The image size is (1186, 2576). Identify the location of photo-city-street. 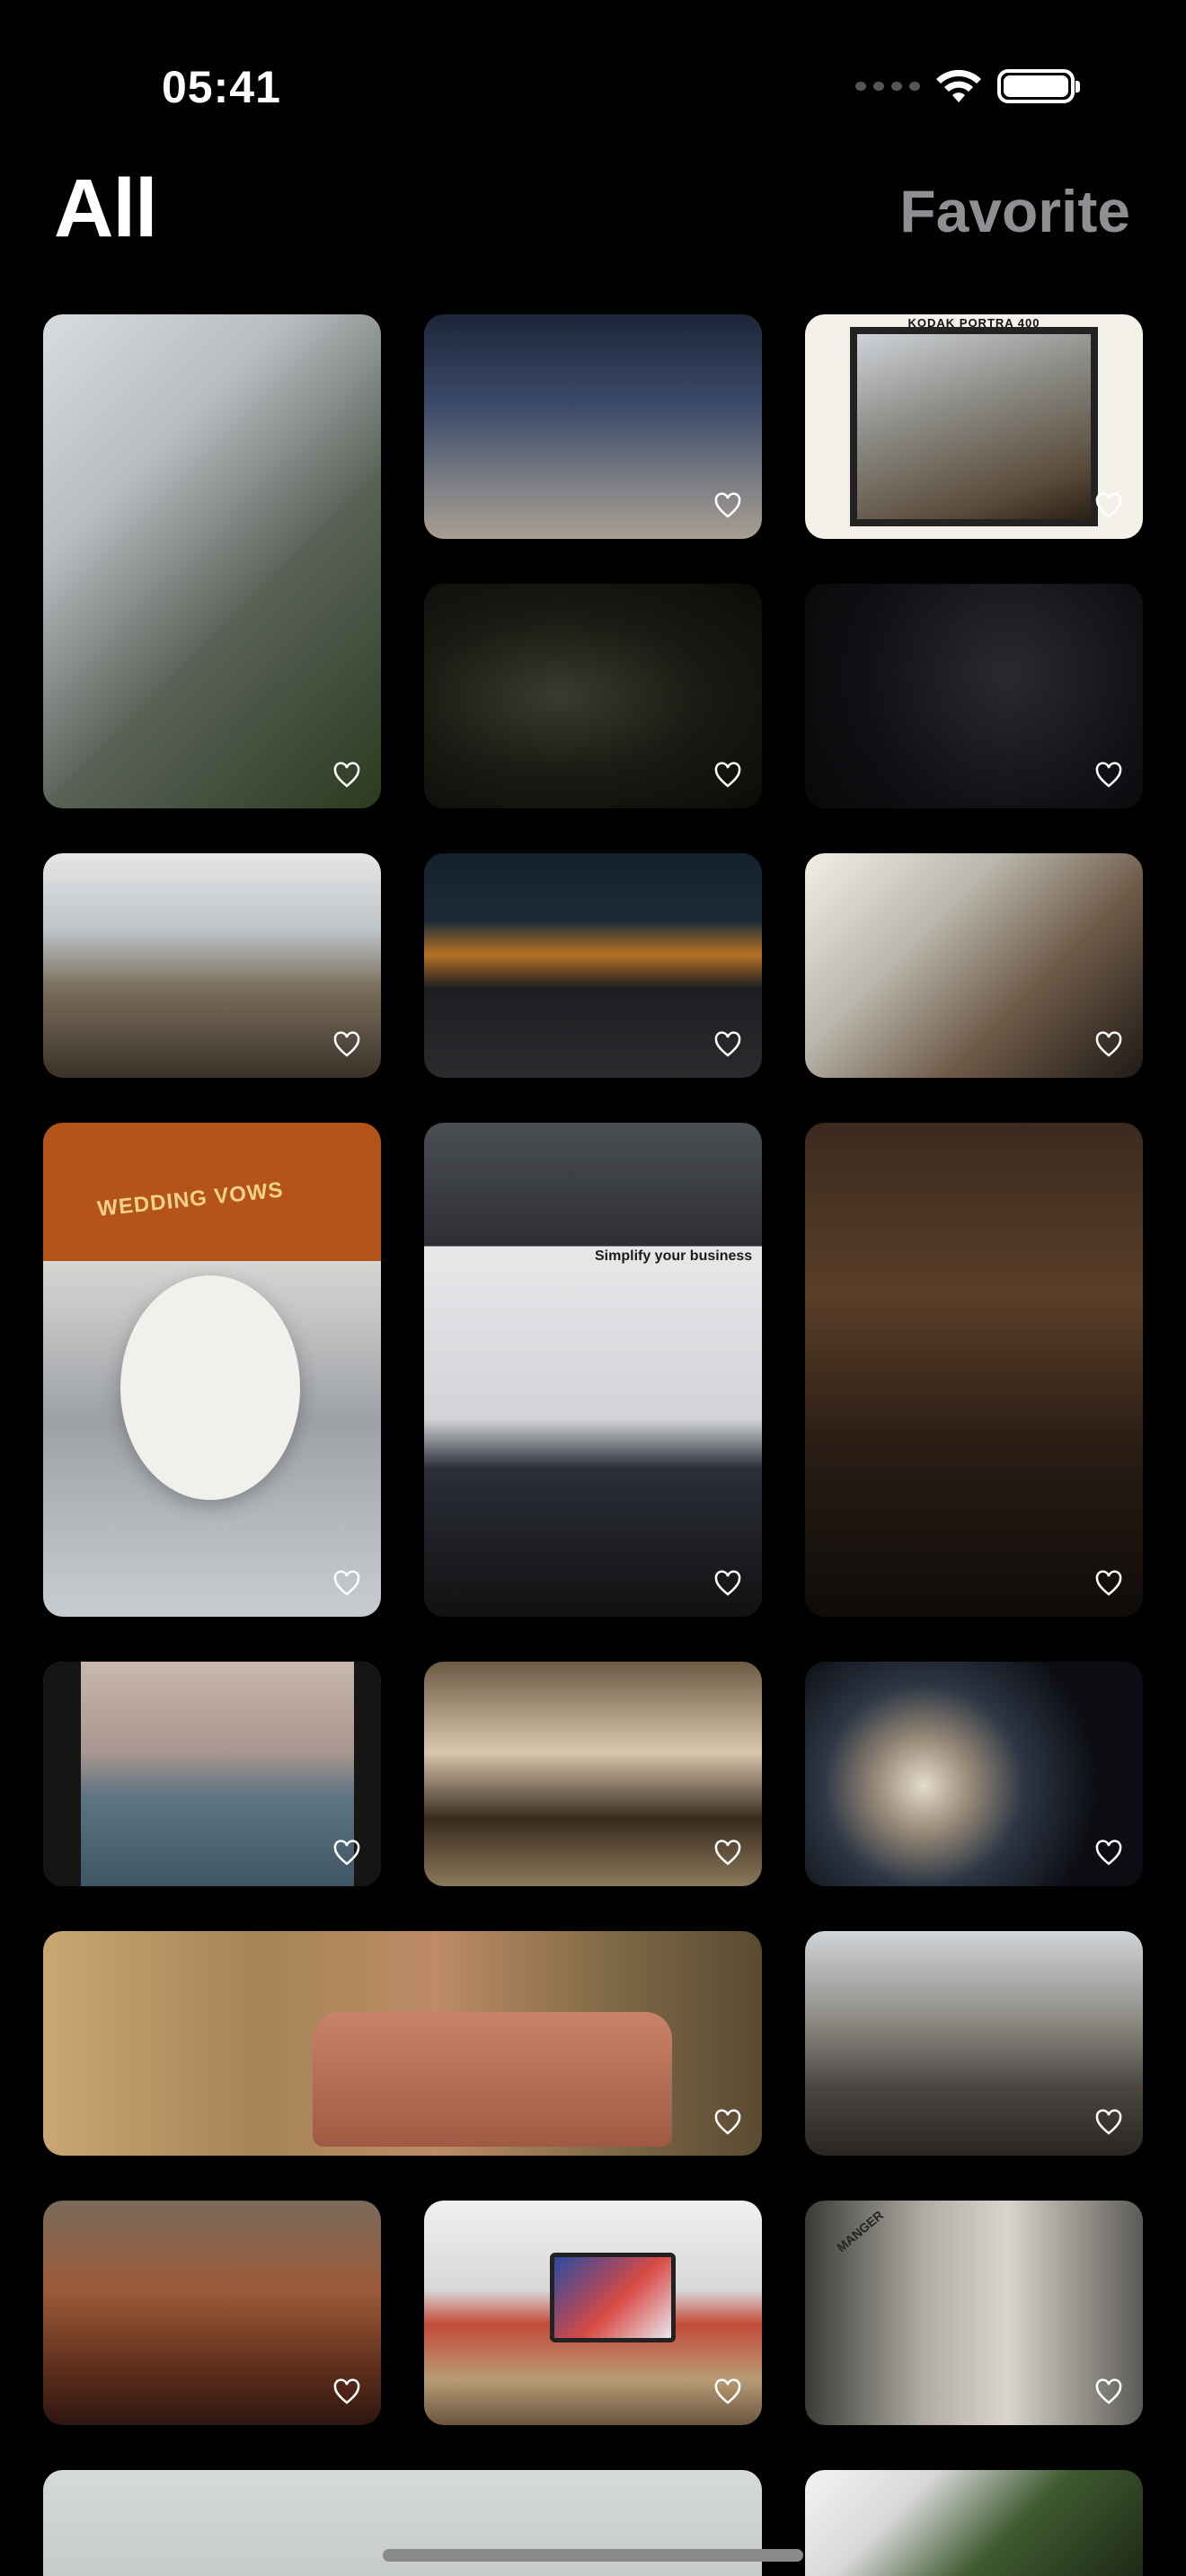
(593, 426).